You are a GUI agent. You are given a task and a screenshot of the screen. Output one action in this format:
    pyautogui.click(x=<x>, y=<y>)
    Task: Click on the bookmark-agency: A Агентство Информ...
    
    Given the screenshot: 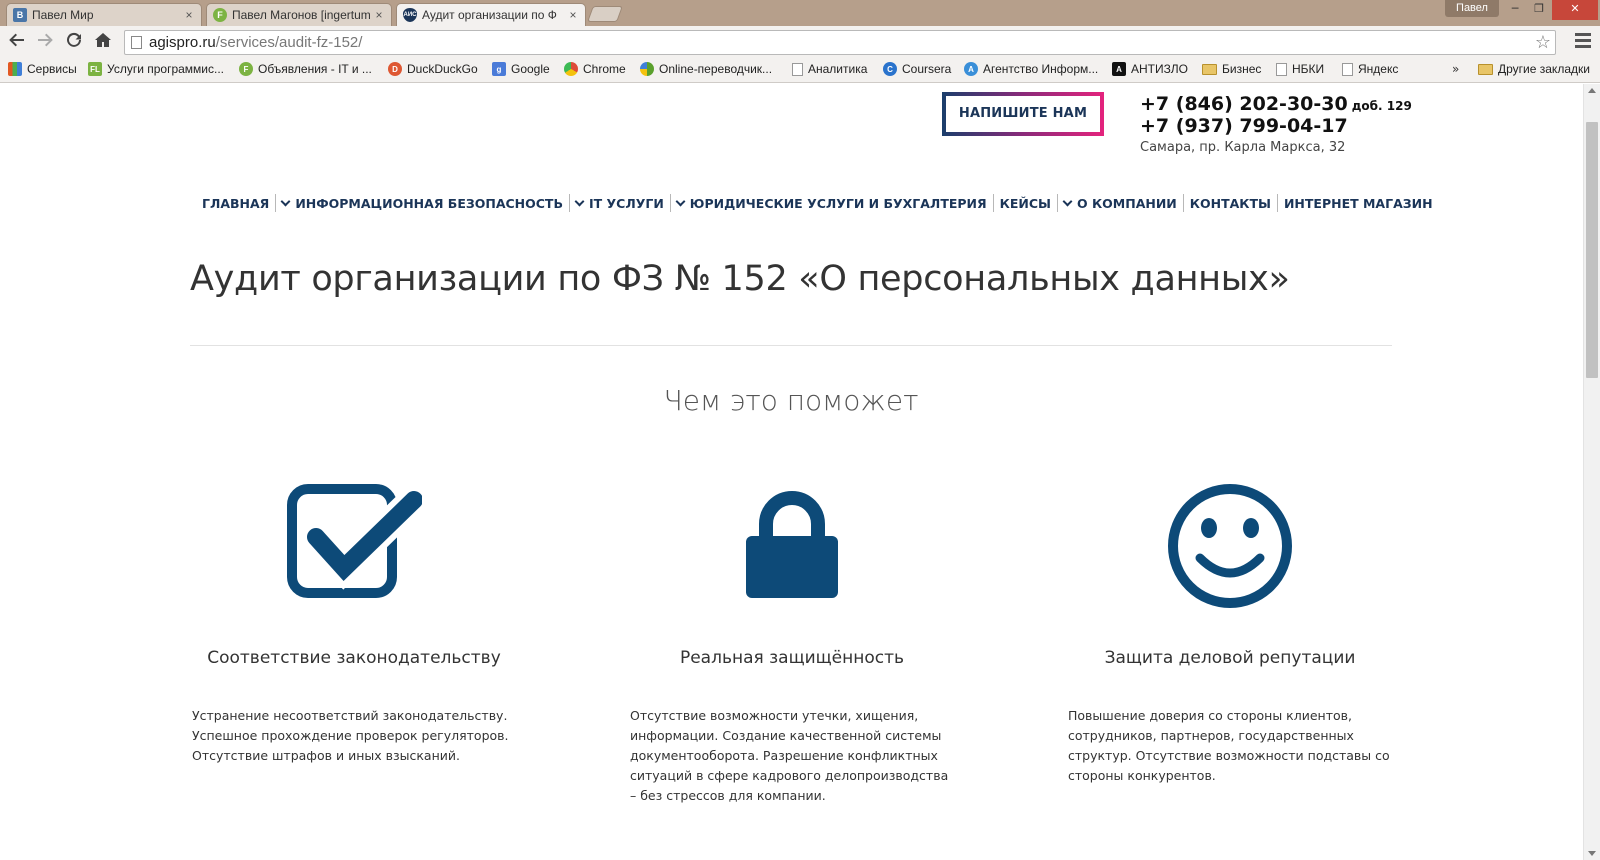 What is the action you would take?
    pyautogui.click(x=1031, y=69)
    